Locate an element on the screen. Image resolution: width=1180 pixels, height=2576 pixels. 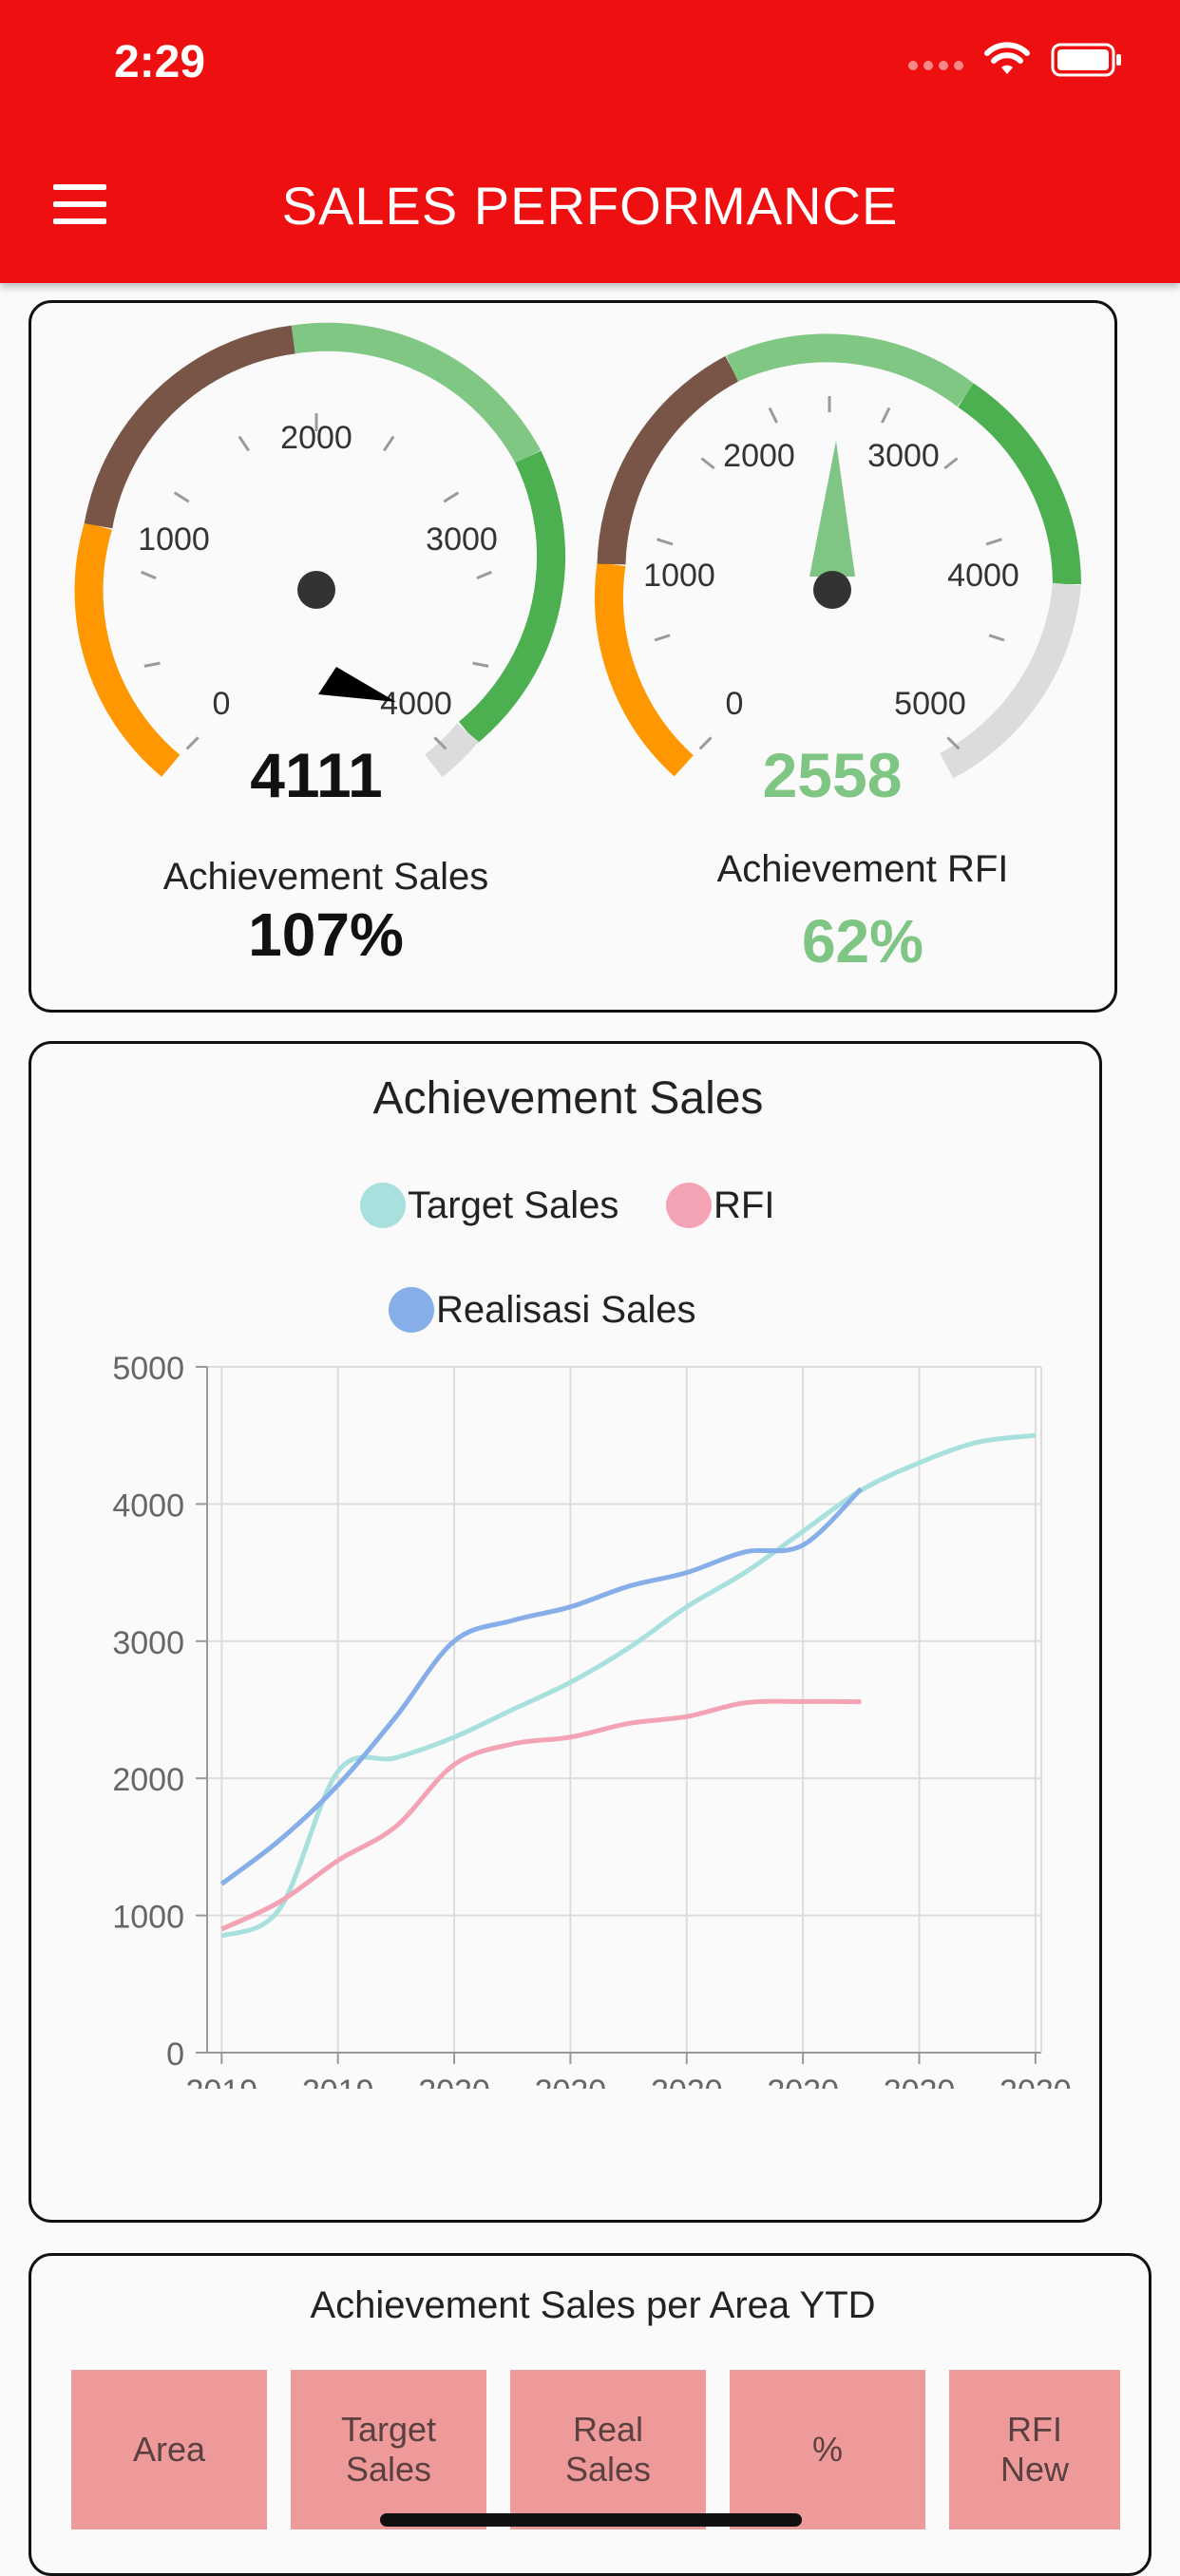
sales-gauge-ticks: 0 1000 2000 3000 4000 is located at coordinates (318, 571).